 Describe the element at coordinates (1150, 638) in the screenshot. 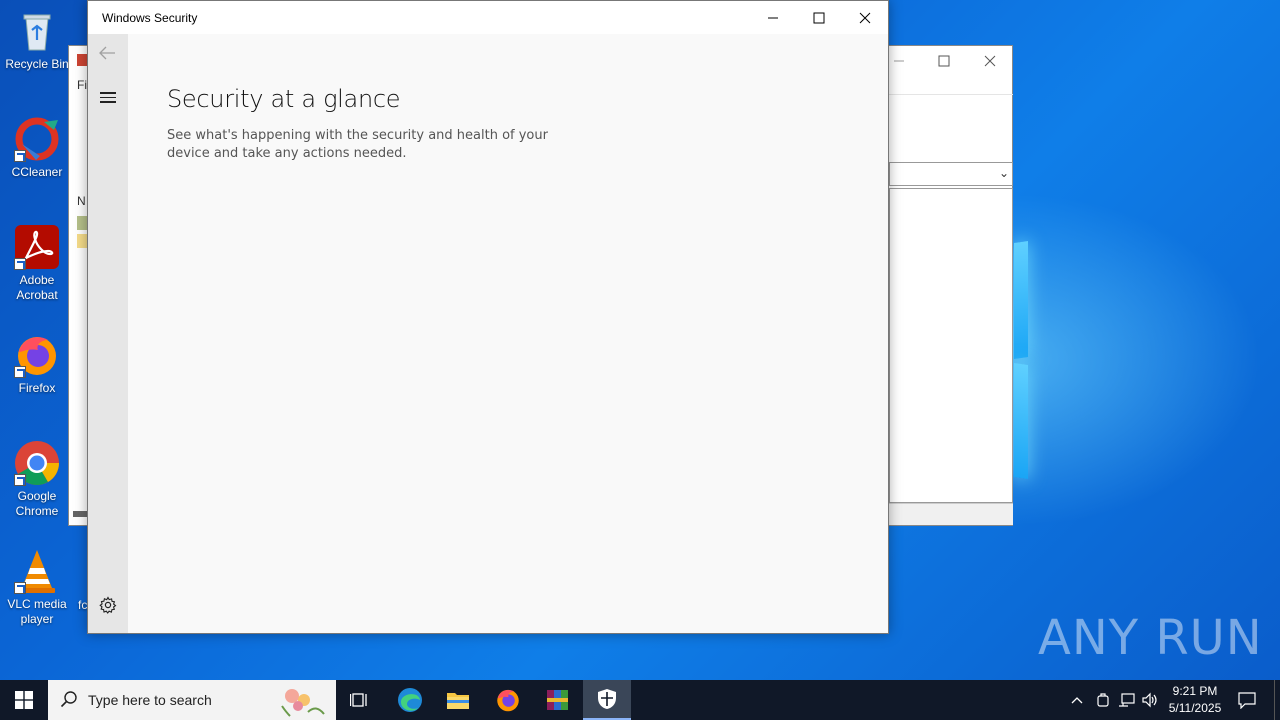

I see `anyrun-watermark: ANY RUN` at that location.